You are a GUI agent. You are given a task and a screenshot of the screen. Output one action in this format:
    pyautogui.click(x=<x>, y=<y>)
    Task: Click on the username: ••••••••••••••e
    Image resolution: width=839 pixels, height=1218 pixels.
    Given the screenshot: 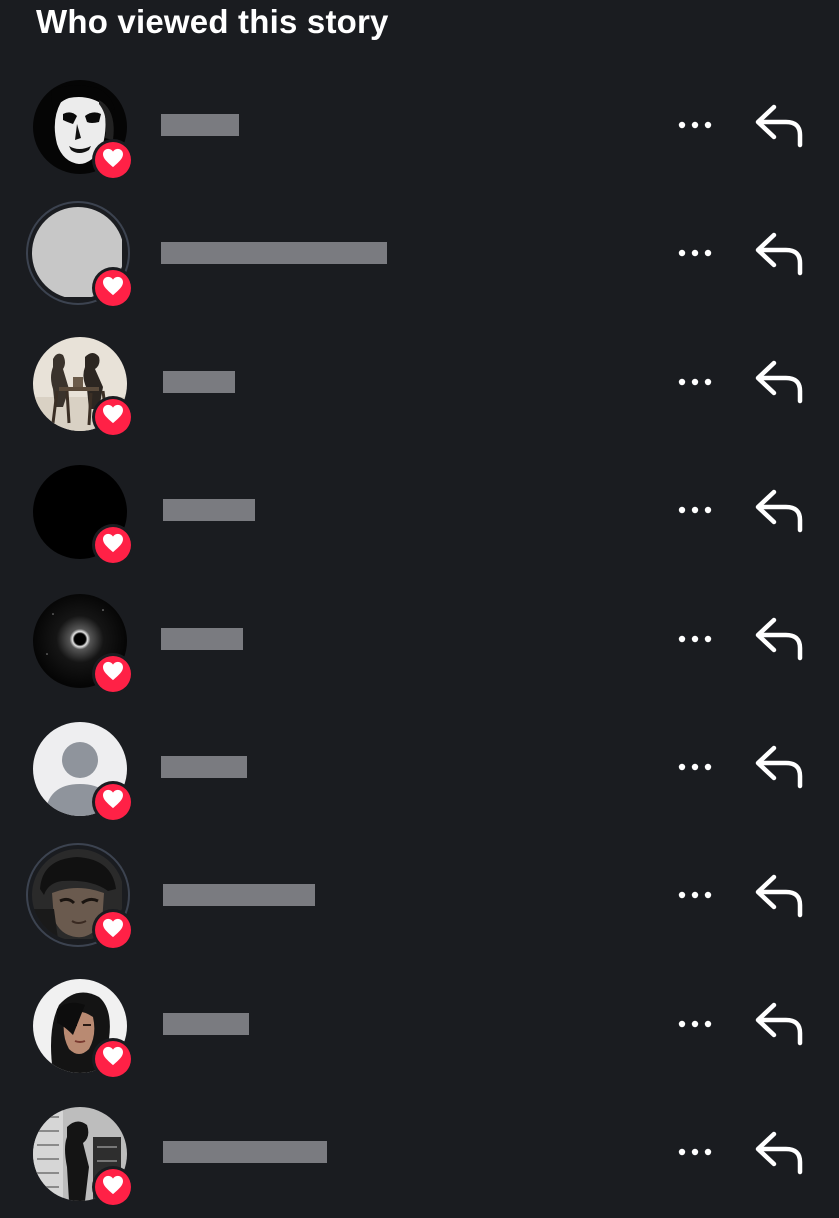 What is the action you would take?
    pyautogui.click(x=245, y=1152)
    